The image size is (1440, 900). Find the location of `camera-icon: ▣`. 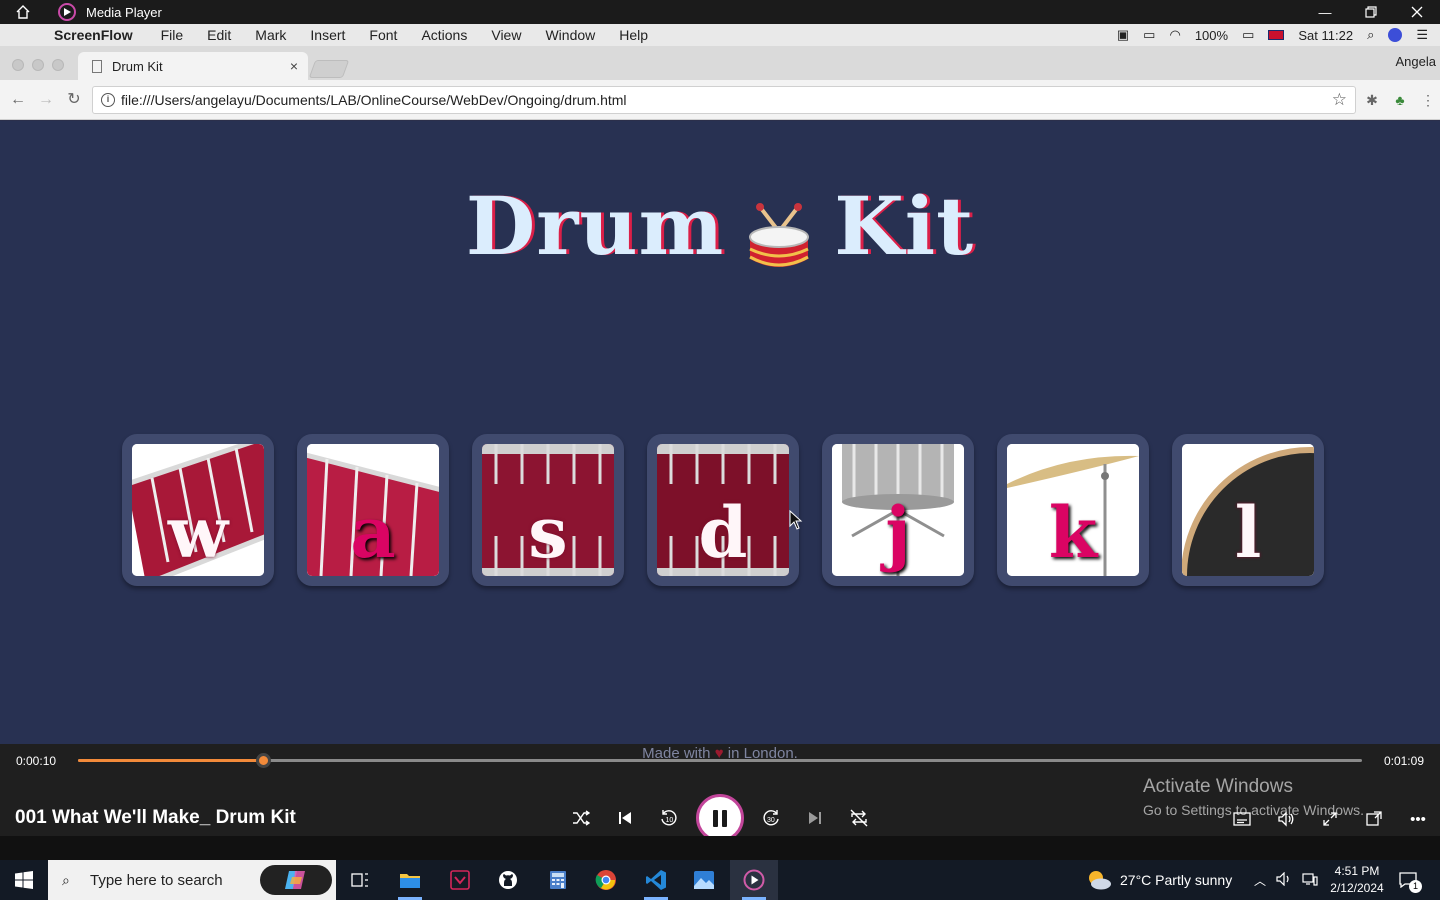

camera-icon: ▣ is located at coordinates (1123, 35).